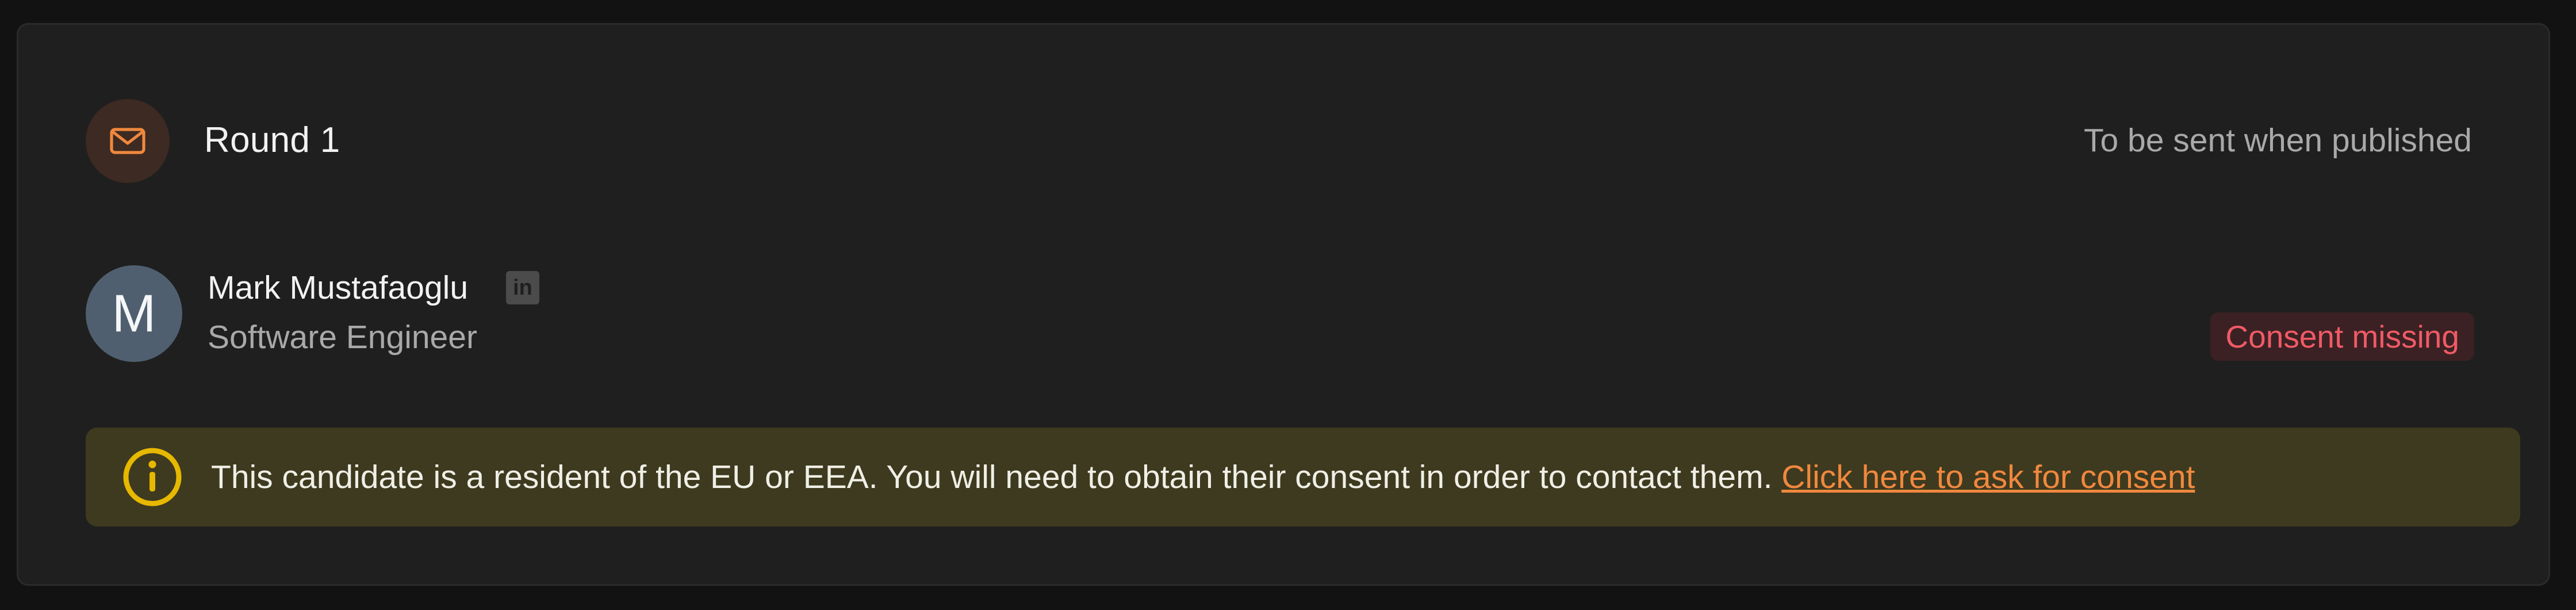 The image size is (2576, 610). I want to click on info-icon, so click(152, 477).